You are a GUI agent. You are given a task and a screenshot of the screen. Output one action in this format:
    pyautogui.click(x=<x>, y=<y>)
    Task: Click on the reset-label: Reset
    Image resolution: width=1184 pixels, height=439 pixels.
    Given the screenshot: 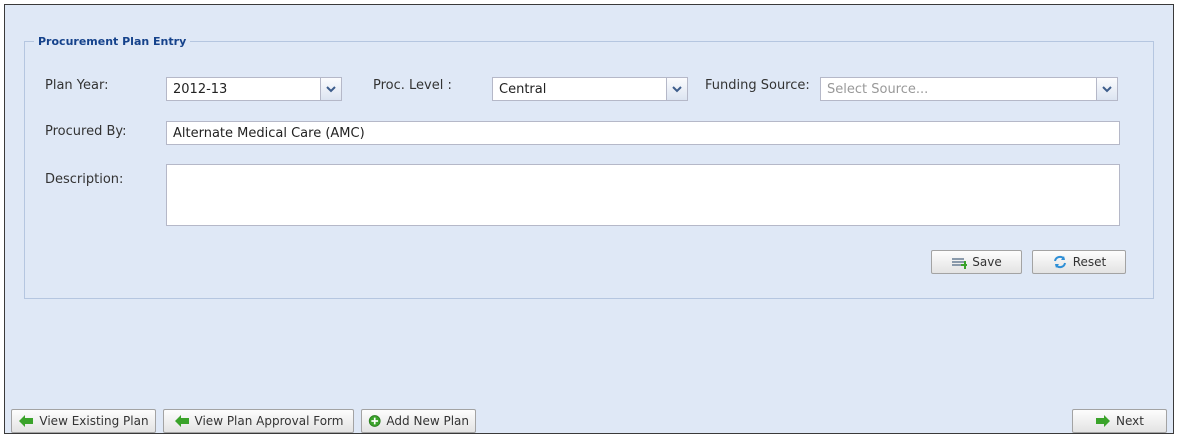 What is the action you would take?
    pyautogui.click(x=1089, y=262)
    